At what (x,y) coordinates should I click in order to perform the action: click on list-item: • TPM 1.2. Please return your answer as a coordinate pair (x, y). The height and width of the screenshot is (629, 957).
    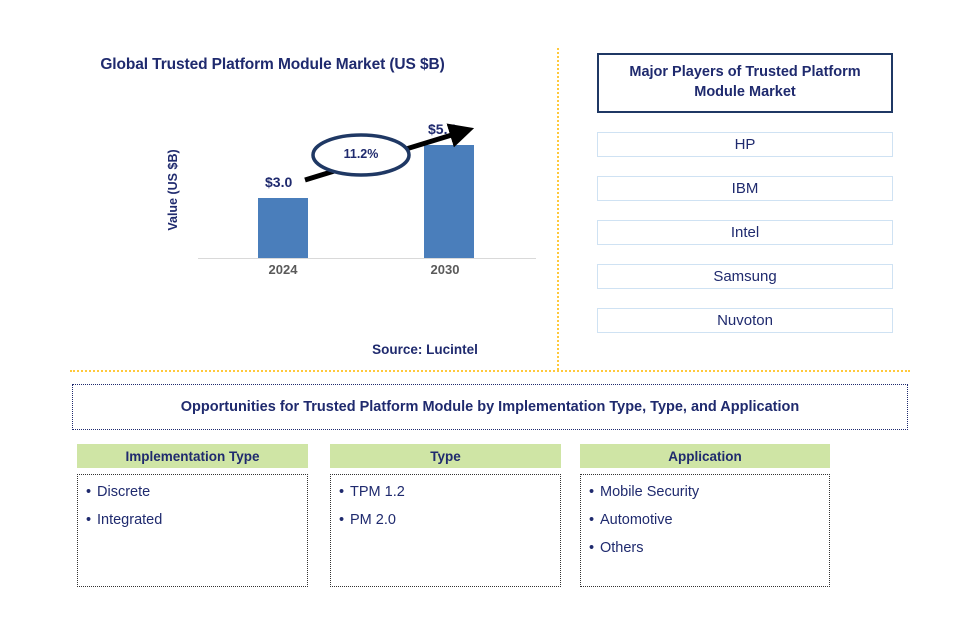
    Looking at the image, I should click on (445, 492).